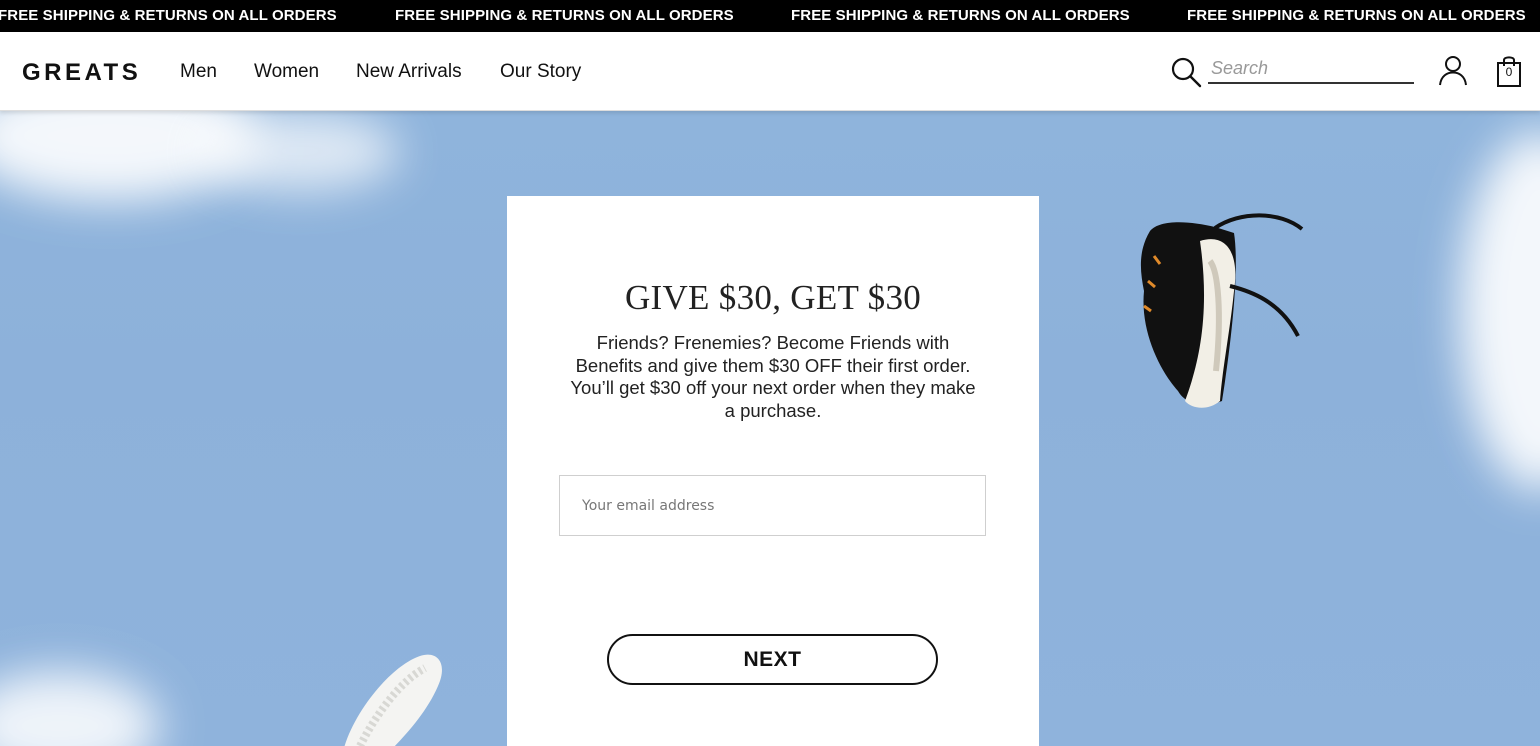  I want to click on nav-item-our-story: Our Story, so click(540, 72).